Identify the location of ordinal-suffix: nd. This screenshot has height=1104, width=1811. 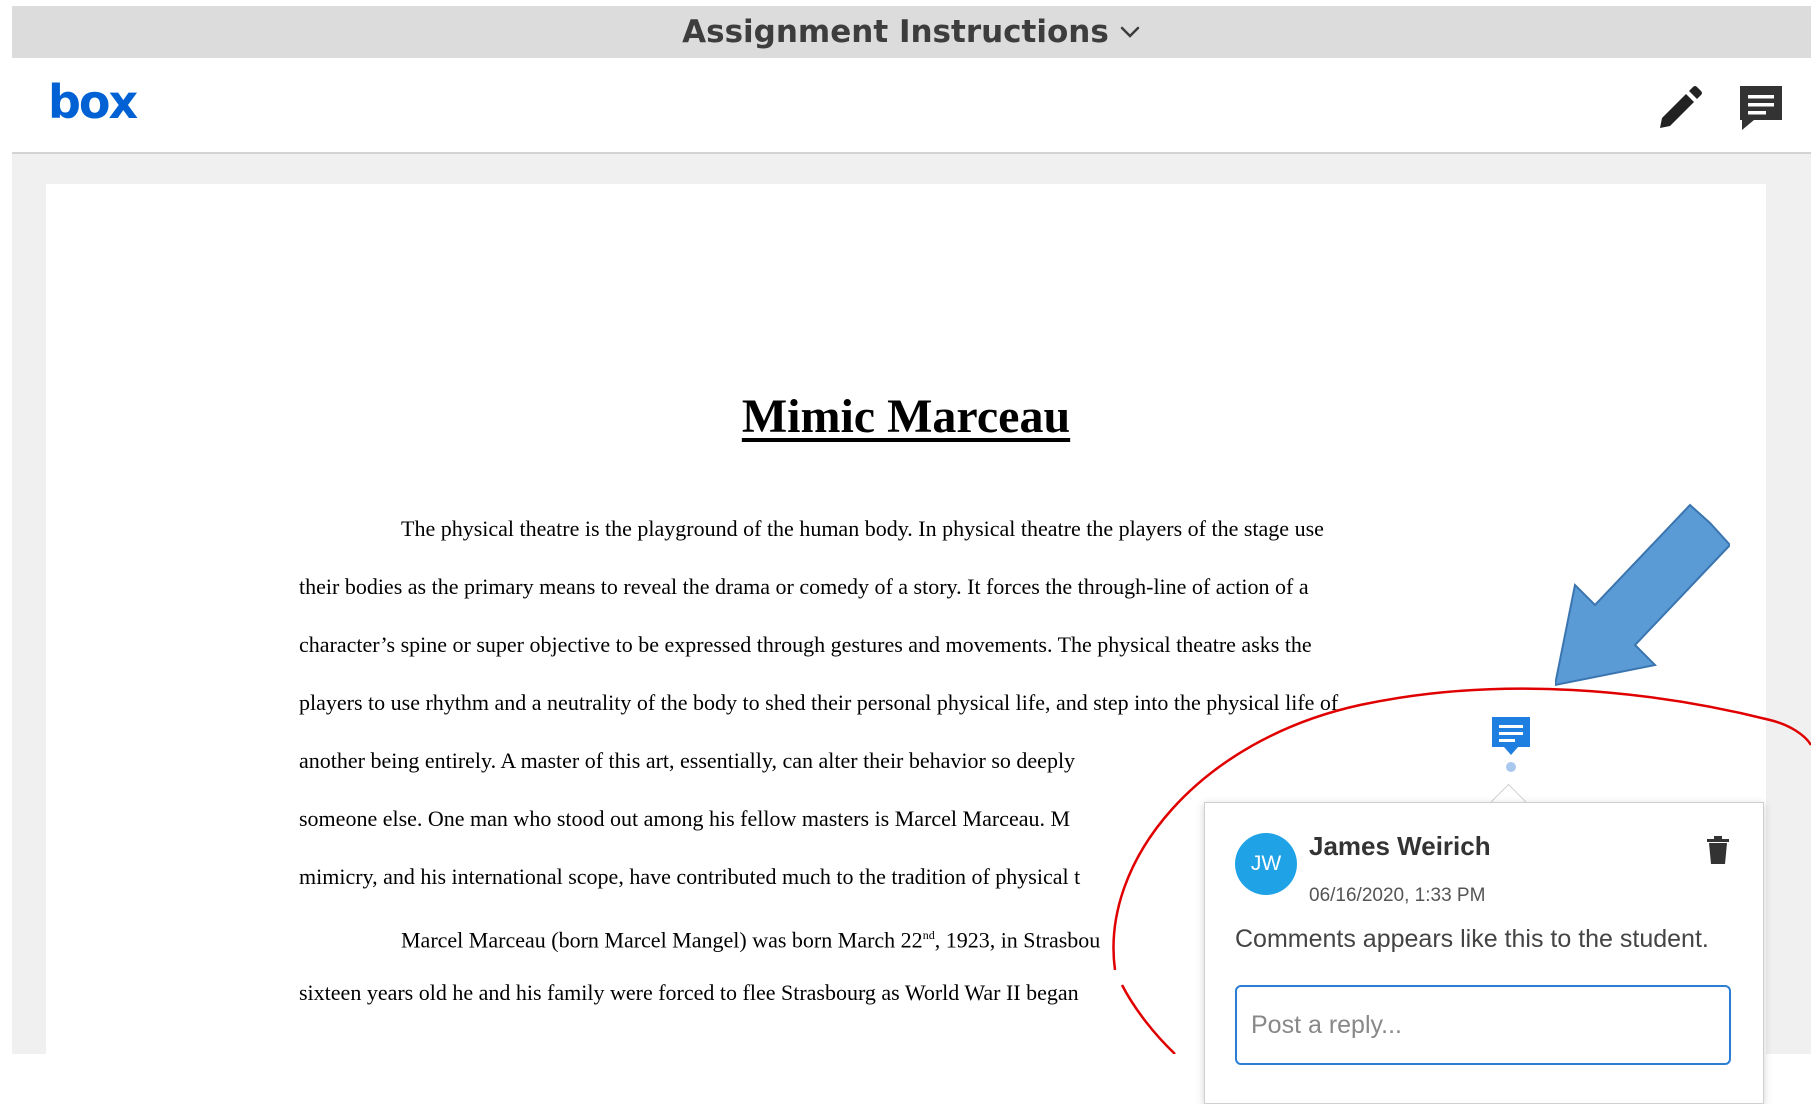
(928, 935).